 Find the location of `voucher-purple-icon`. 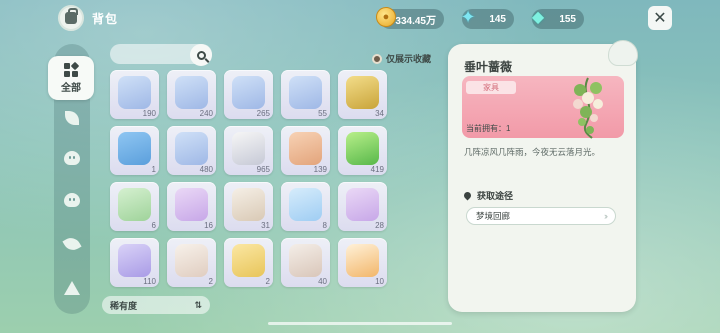

voucher-purple-icon is located at coordinates (362, 204).